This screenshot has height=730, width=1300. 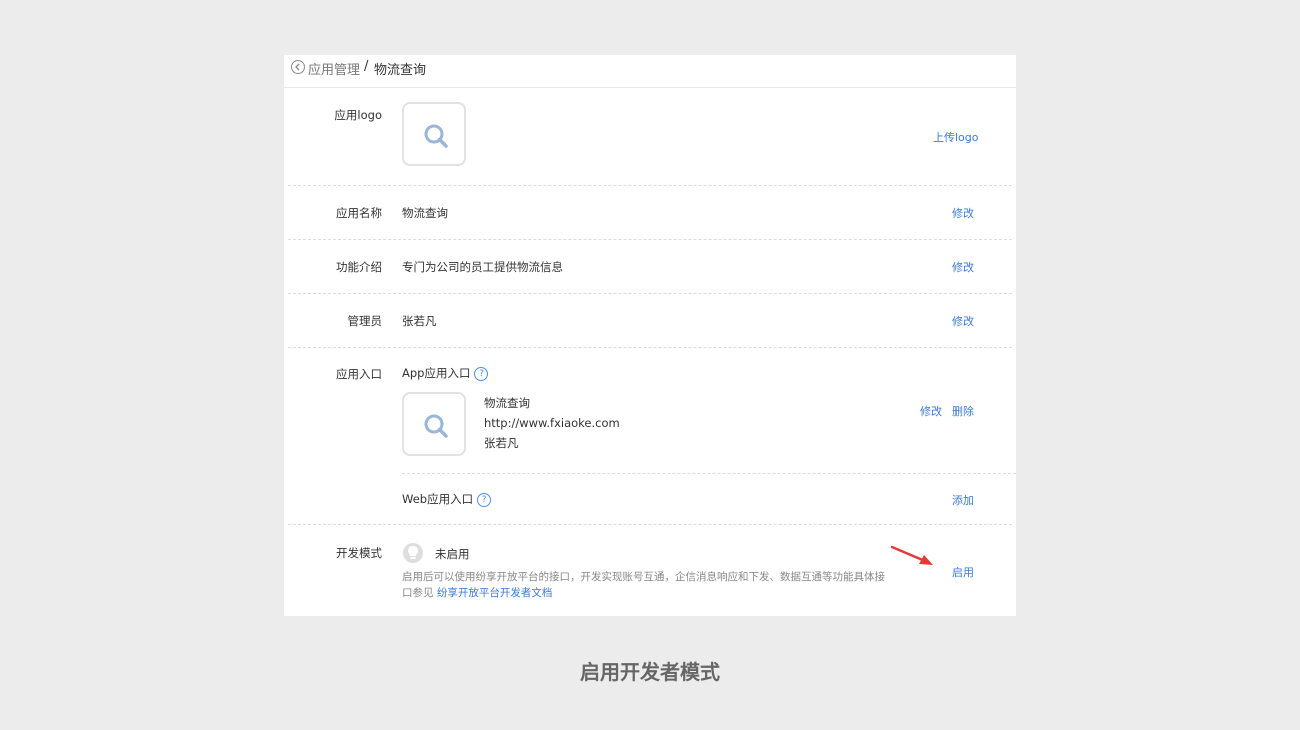 What do you see at coordinates (334, 68) in the screenshot?
I see `breadcrumb-parent: 应用管理` at bounding box center [334, 68].